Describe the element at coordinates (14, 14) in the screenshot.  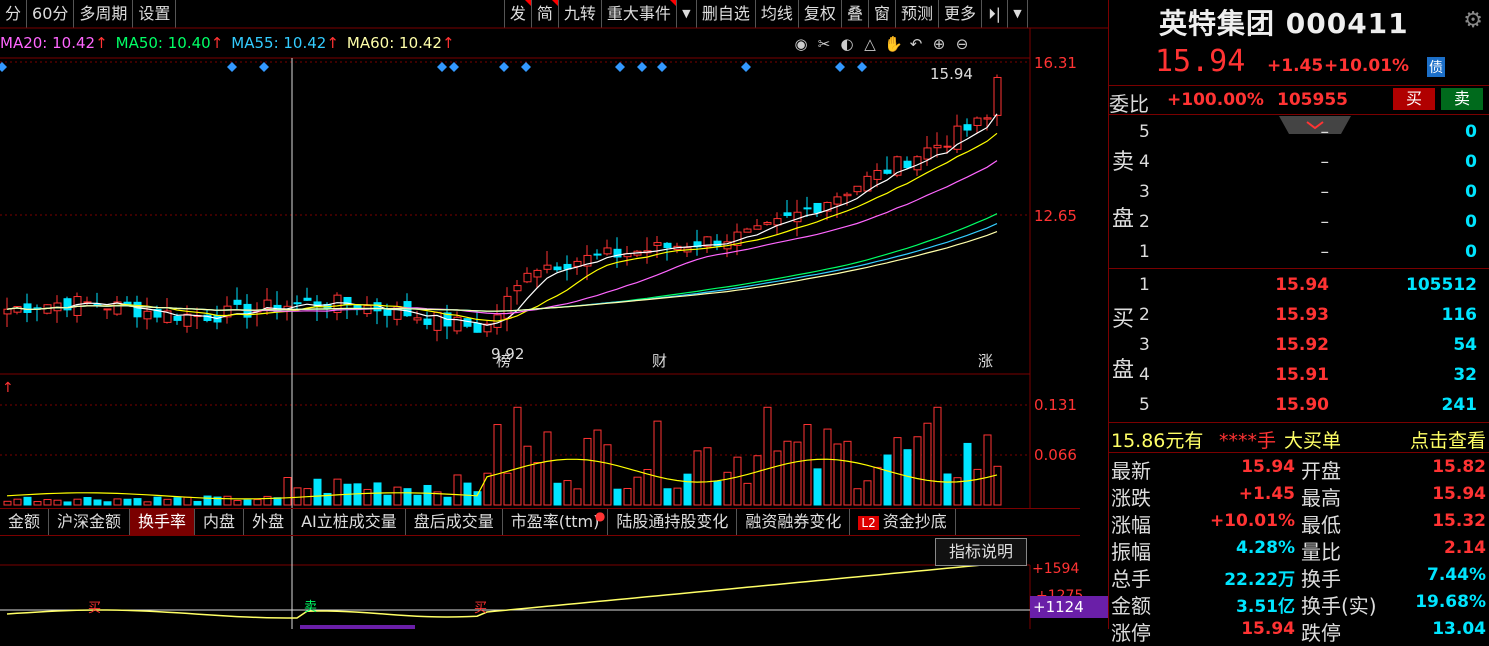
I see `toolbar-left-btn-0: 分` at that location.